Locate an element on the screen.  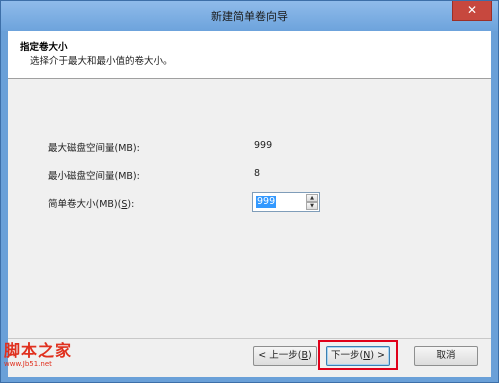
stepper-up-button: ▲ is located at coordinates (312, 198).